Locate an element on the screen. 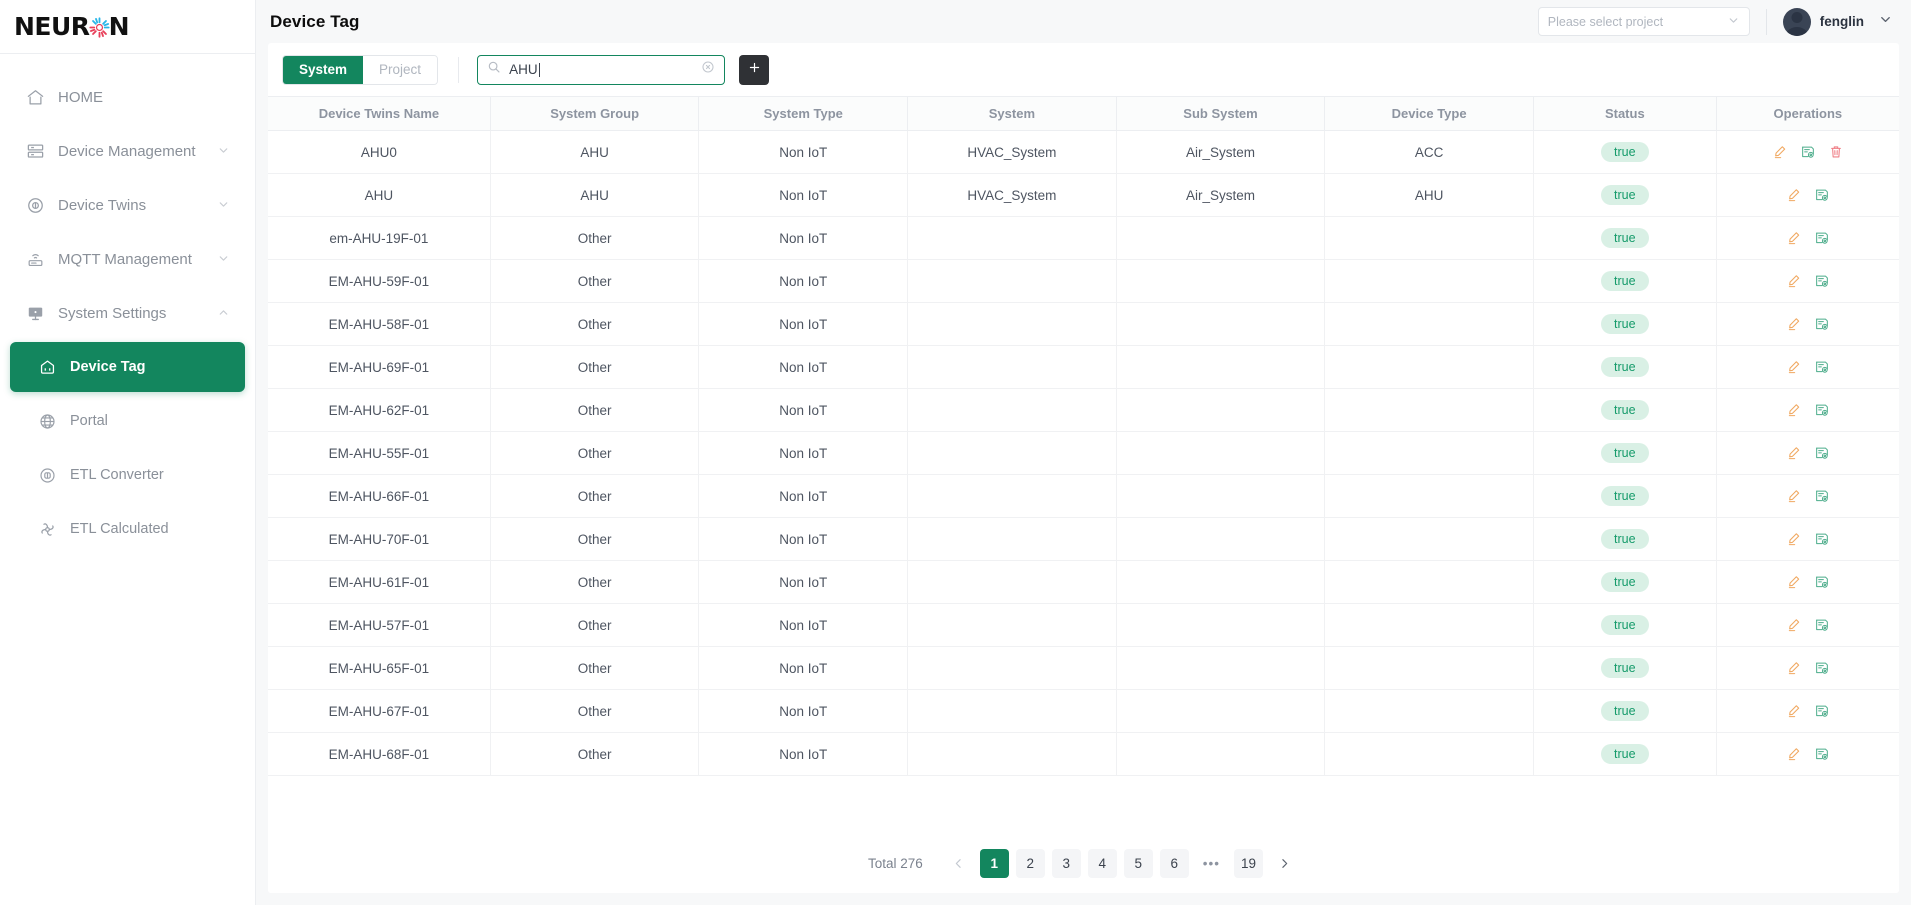  sidebar-item-device-twins: Device Twins is located at coordinates (127, 205).